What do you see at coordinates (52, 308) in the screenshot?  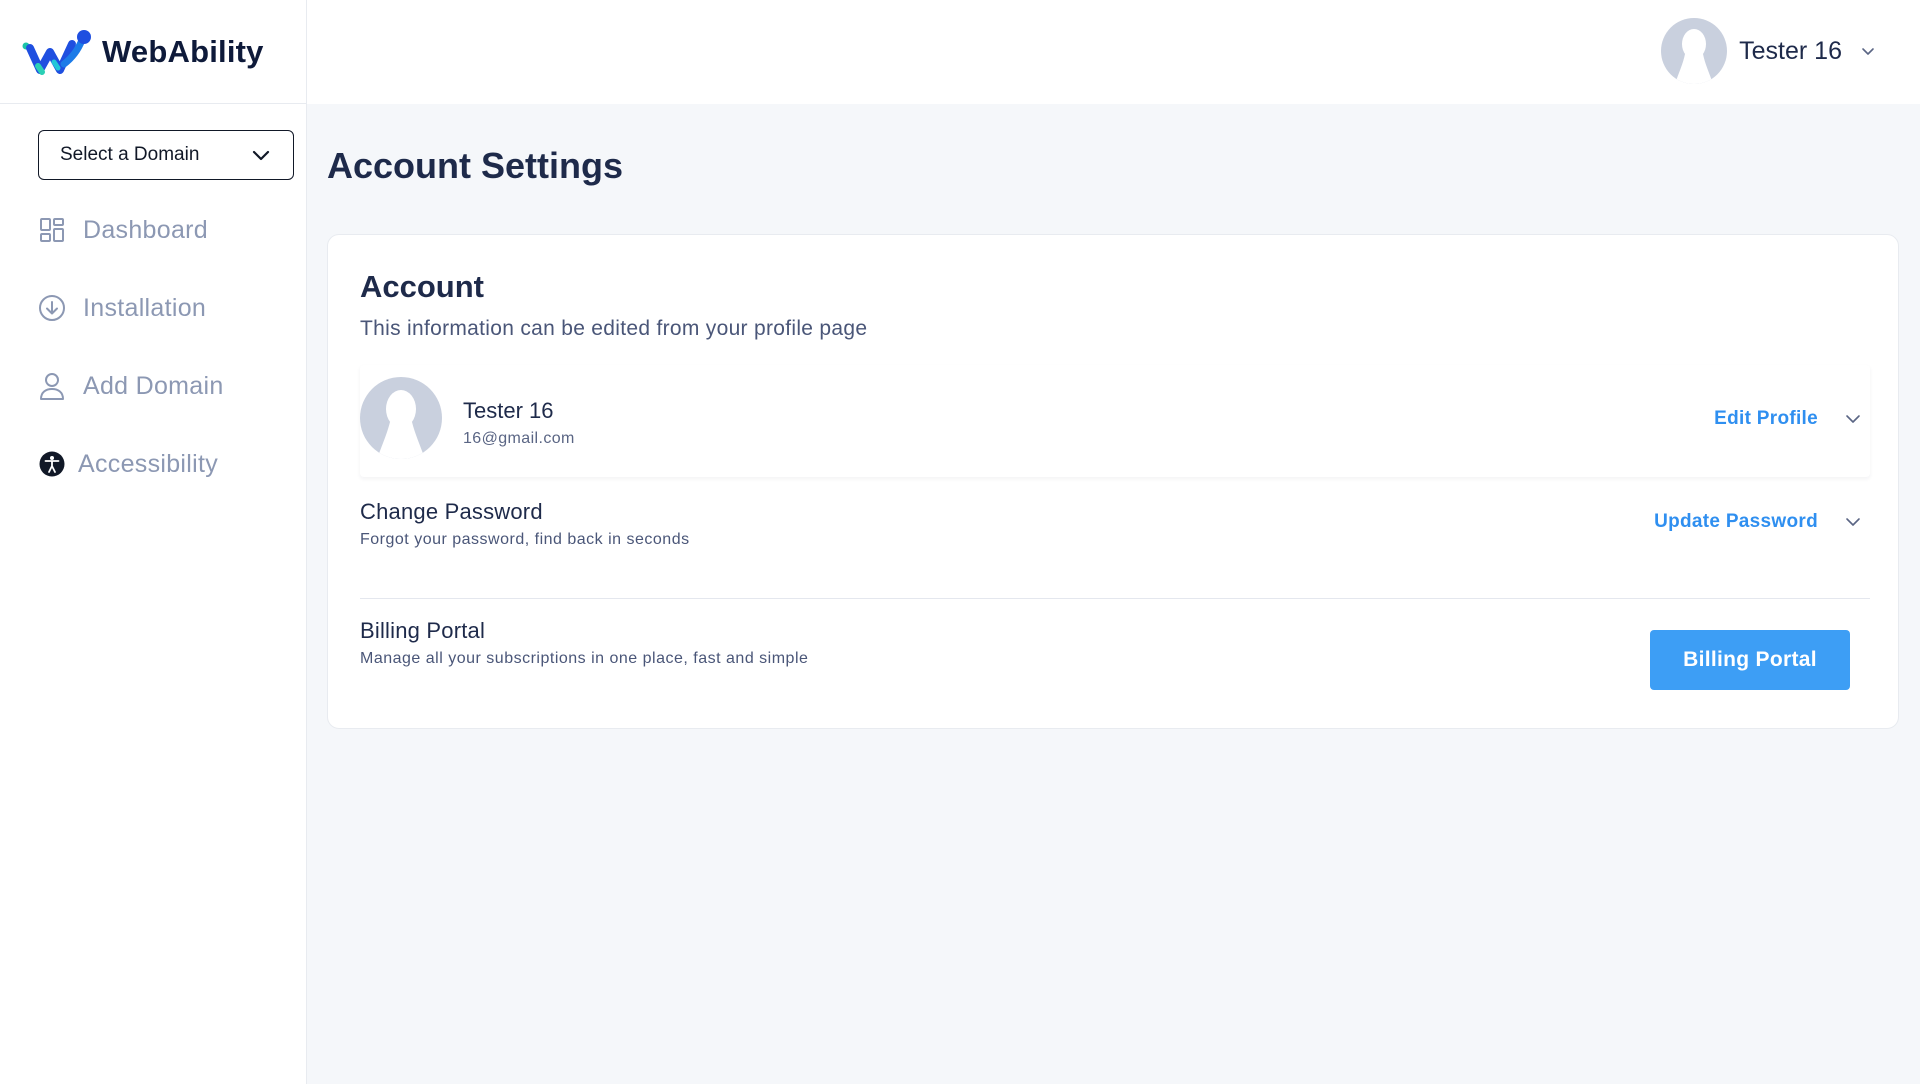 I see `download-circle-icon` at bounding box center [52, 308].